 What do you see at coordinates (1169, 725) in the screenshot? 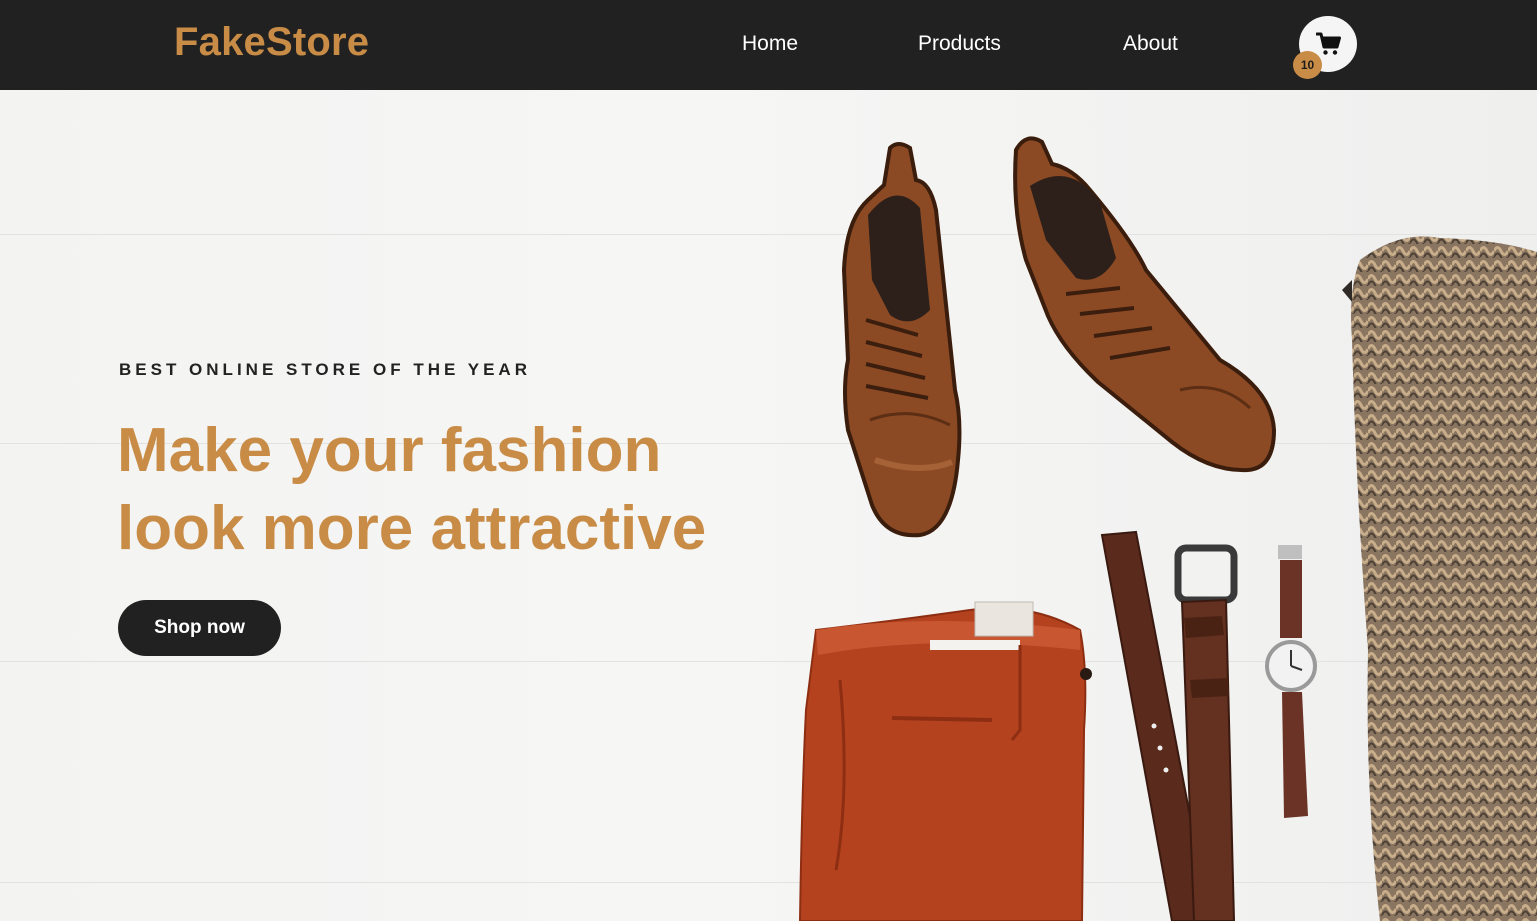
I see `leather-belts-image` at bounding box center [1169, 725].